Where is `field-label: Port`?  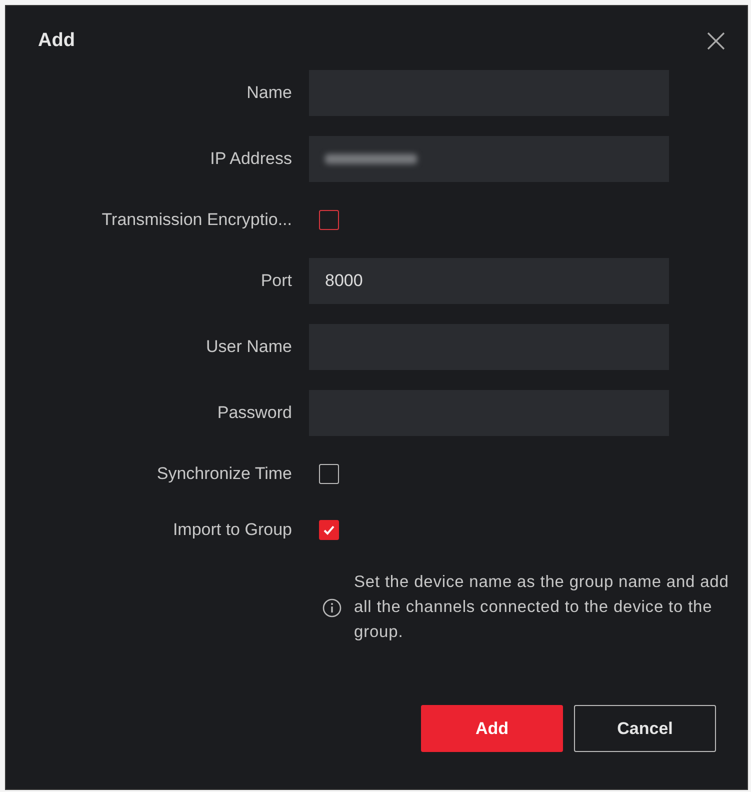 field-label: Port is located at coordinates (276, 281).